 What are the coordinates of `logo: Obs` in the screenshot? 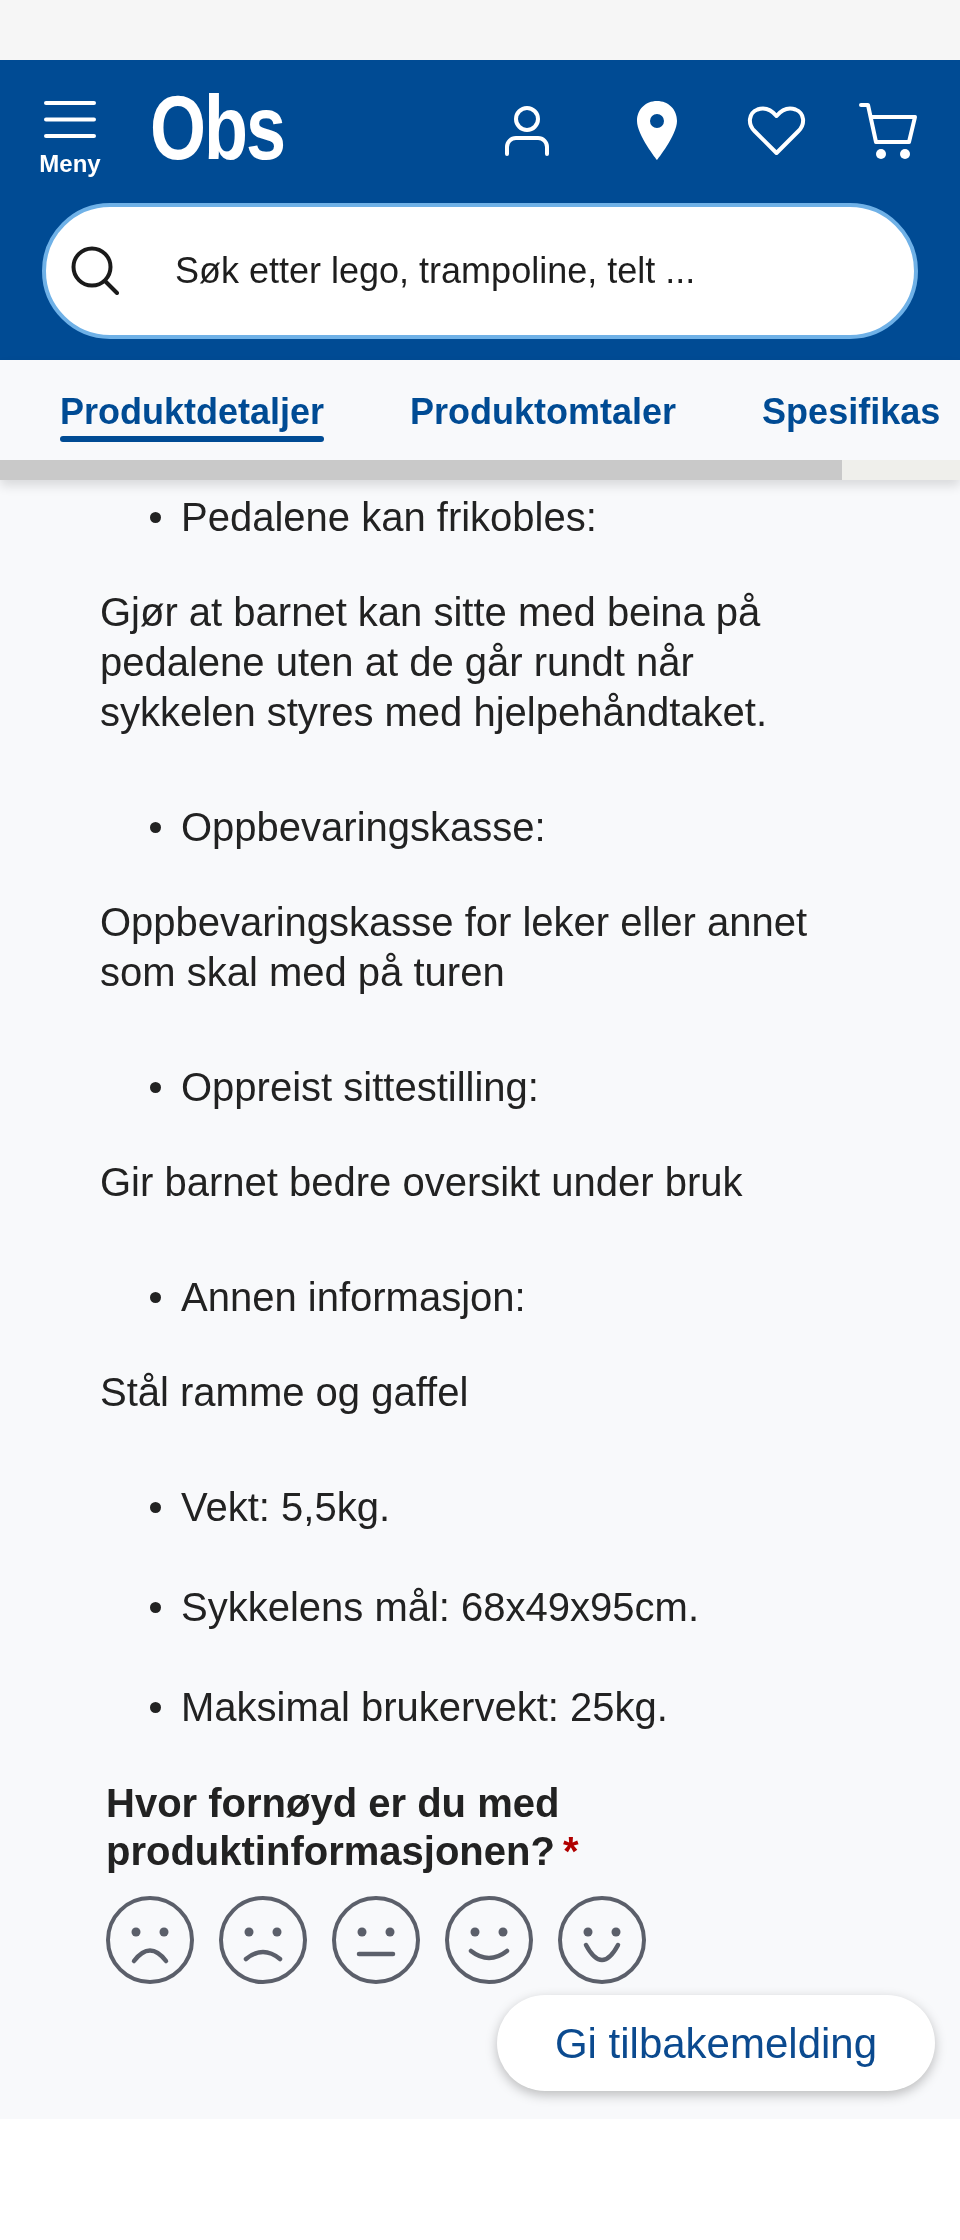 It's located at (217, 128).